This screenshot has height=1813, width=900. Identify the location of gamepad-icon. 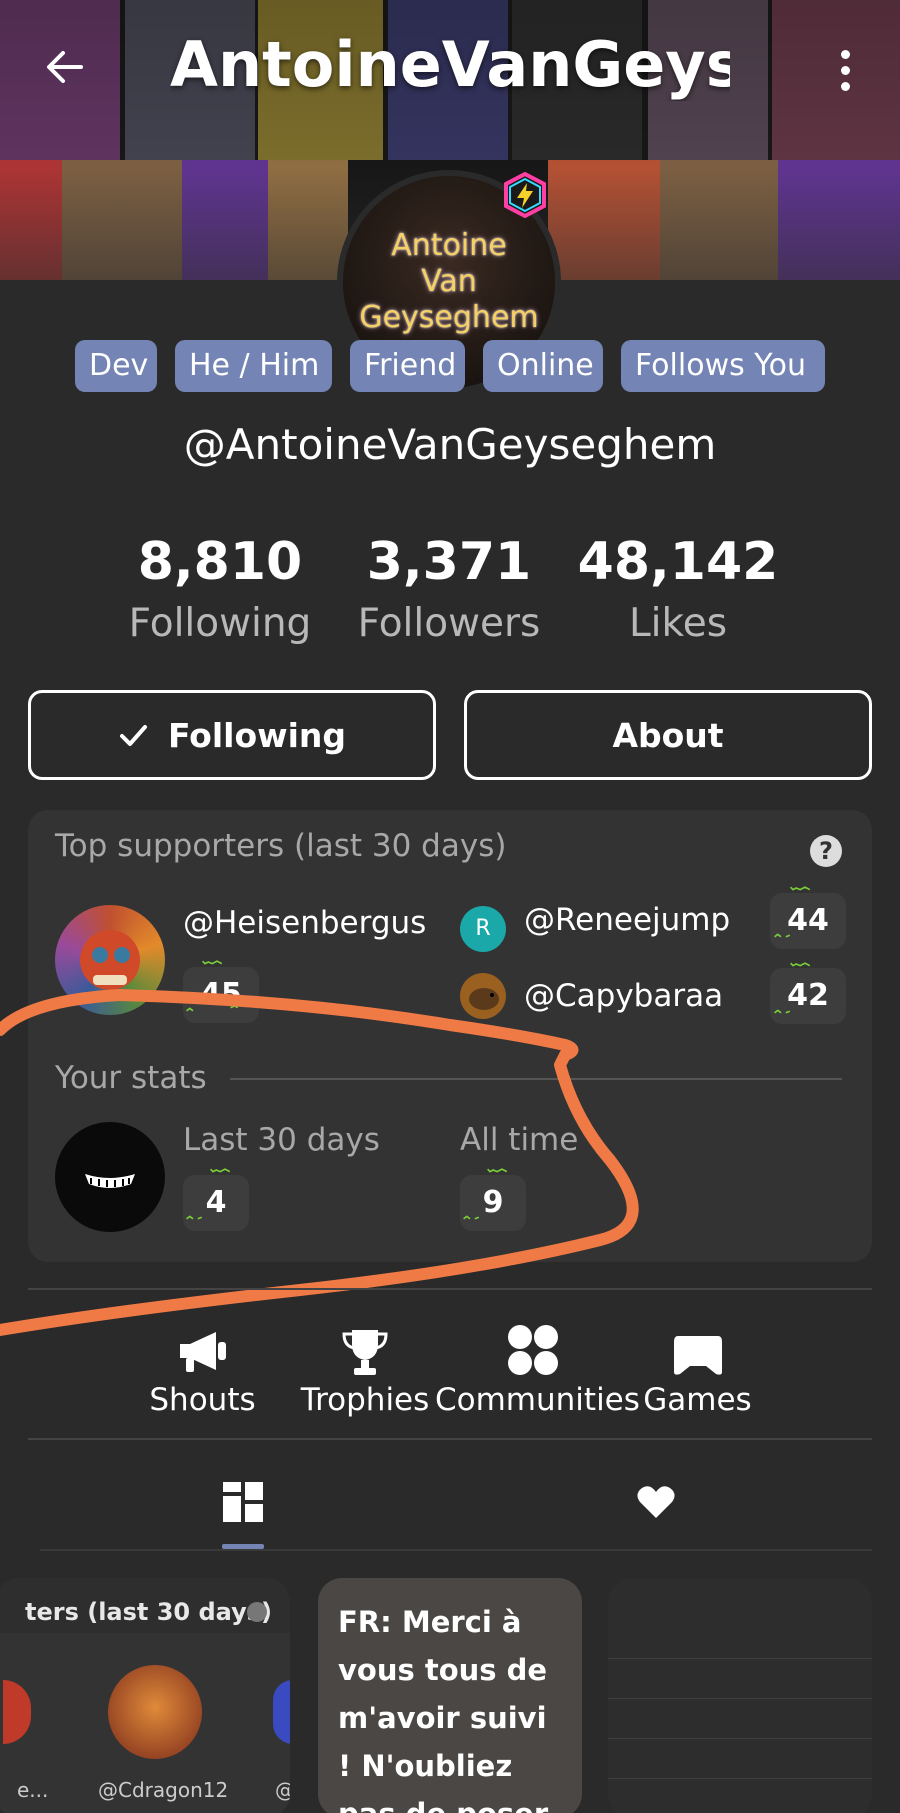
(697, 1355).